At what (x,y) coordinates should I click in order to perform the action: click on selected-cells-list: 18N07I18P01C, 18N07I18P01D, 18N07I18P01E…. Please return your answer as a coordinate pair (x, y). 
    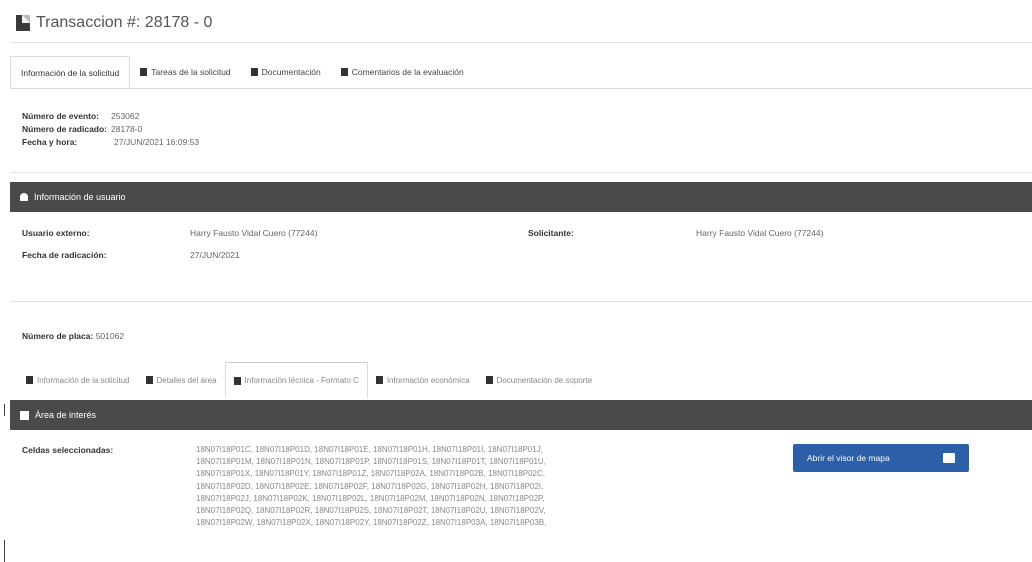
    Looking at the image, I should click on (470, 486).